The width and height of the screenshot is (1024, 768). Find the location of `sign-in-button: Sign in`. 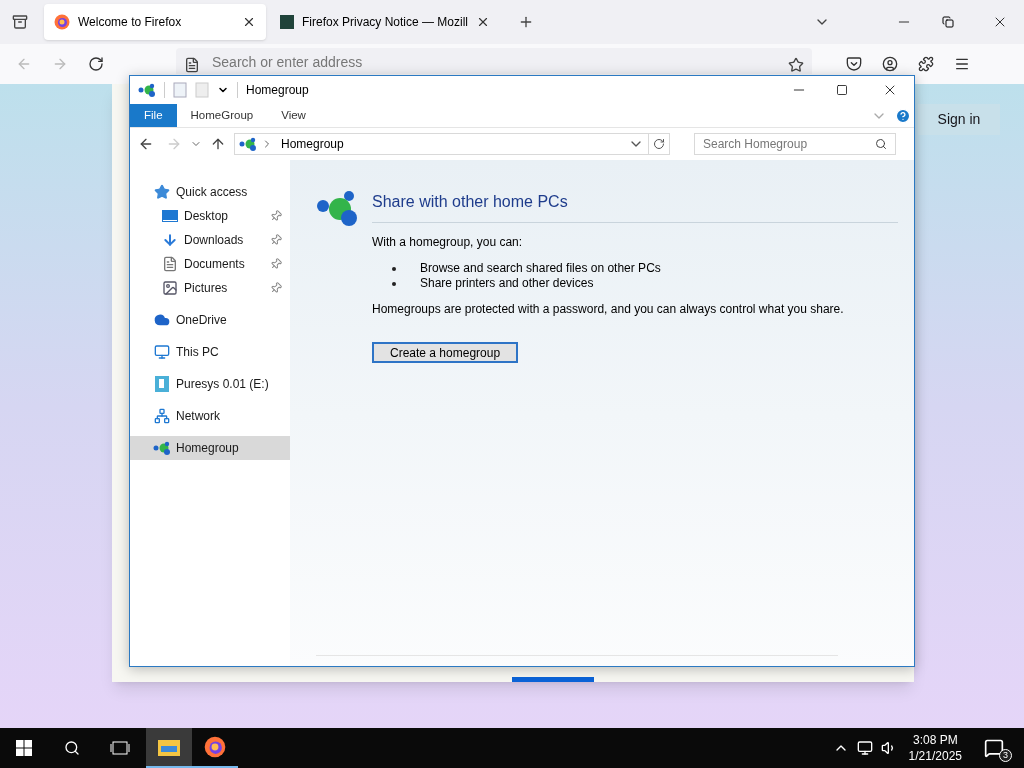

sign-in-button: Sign in is located at coordinates (959, 119).